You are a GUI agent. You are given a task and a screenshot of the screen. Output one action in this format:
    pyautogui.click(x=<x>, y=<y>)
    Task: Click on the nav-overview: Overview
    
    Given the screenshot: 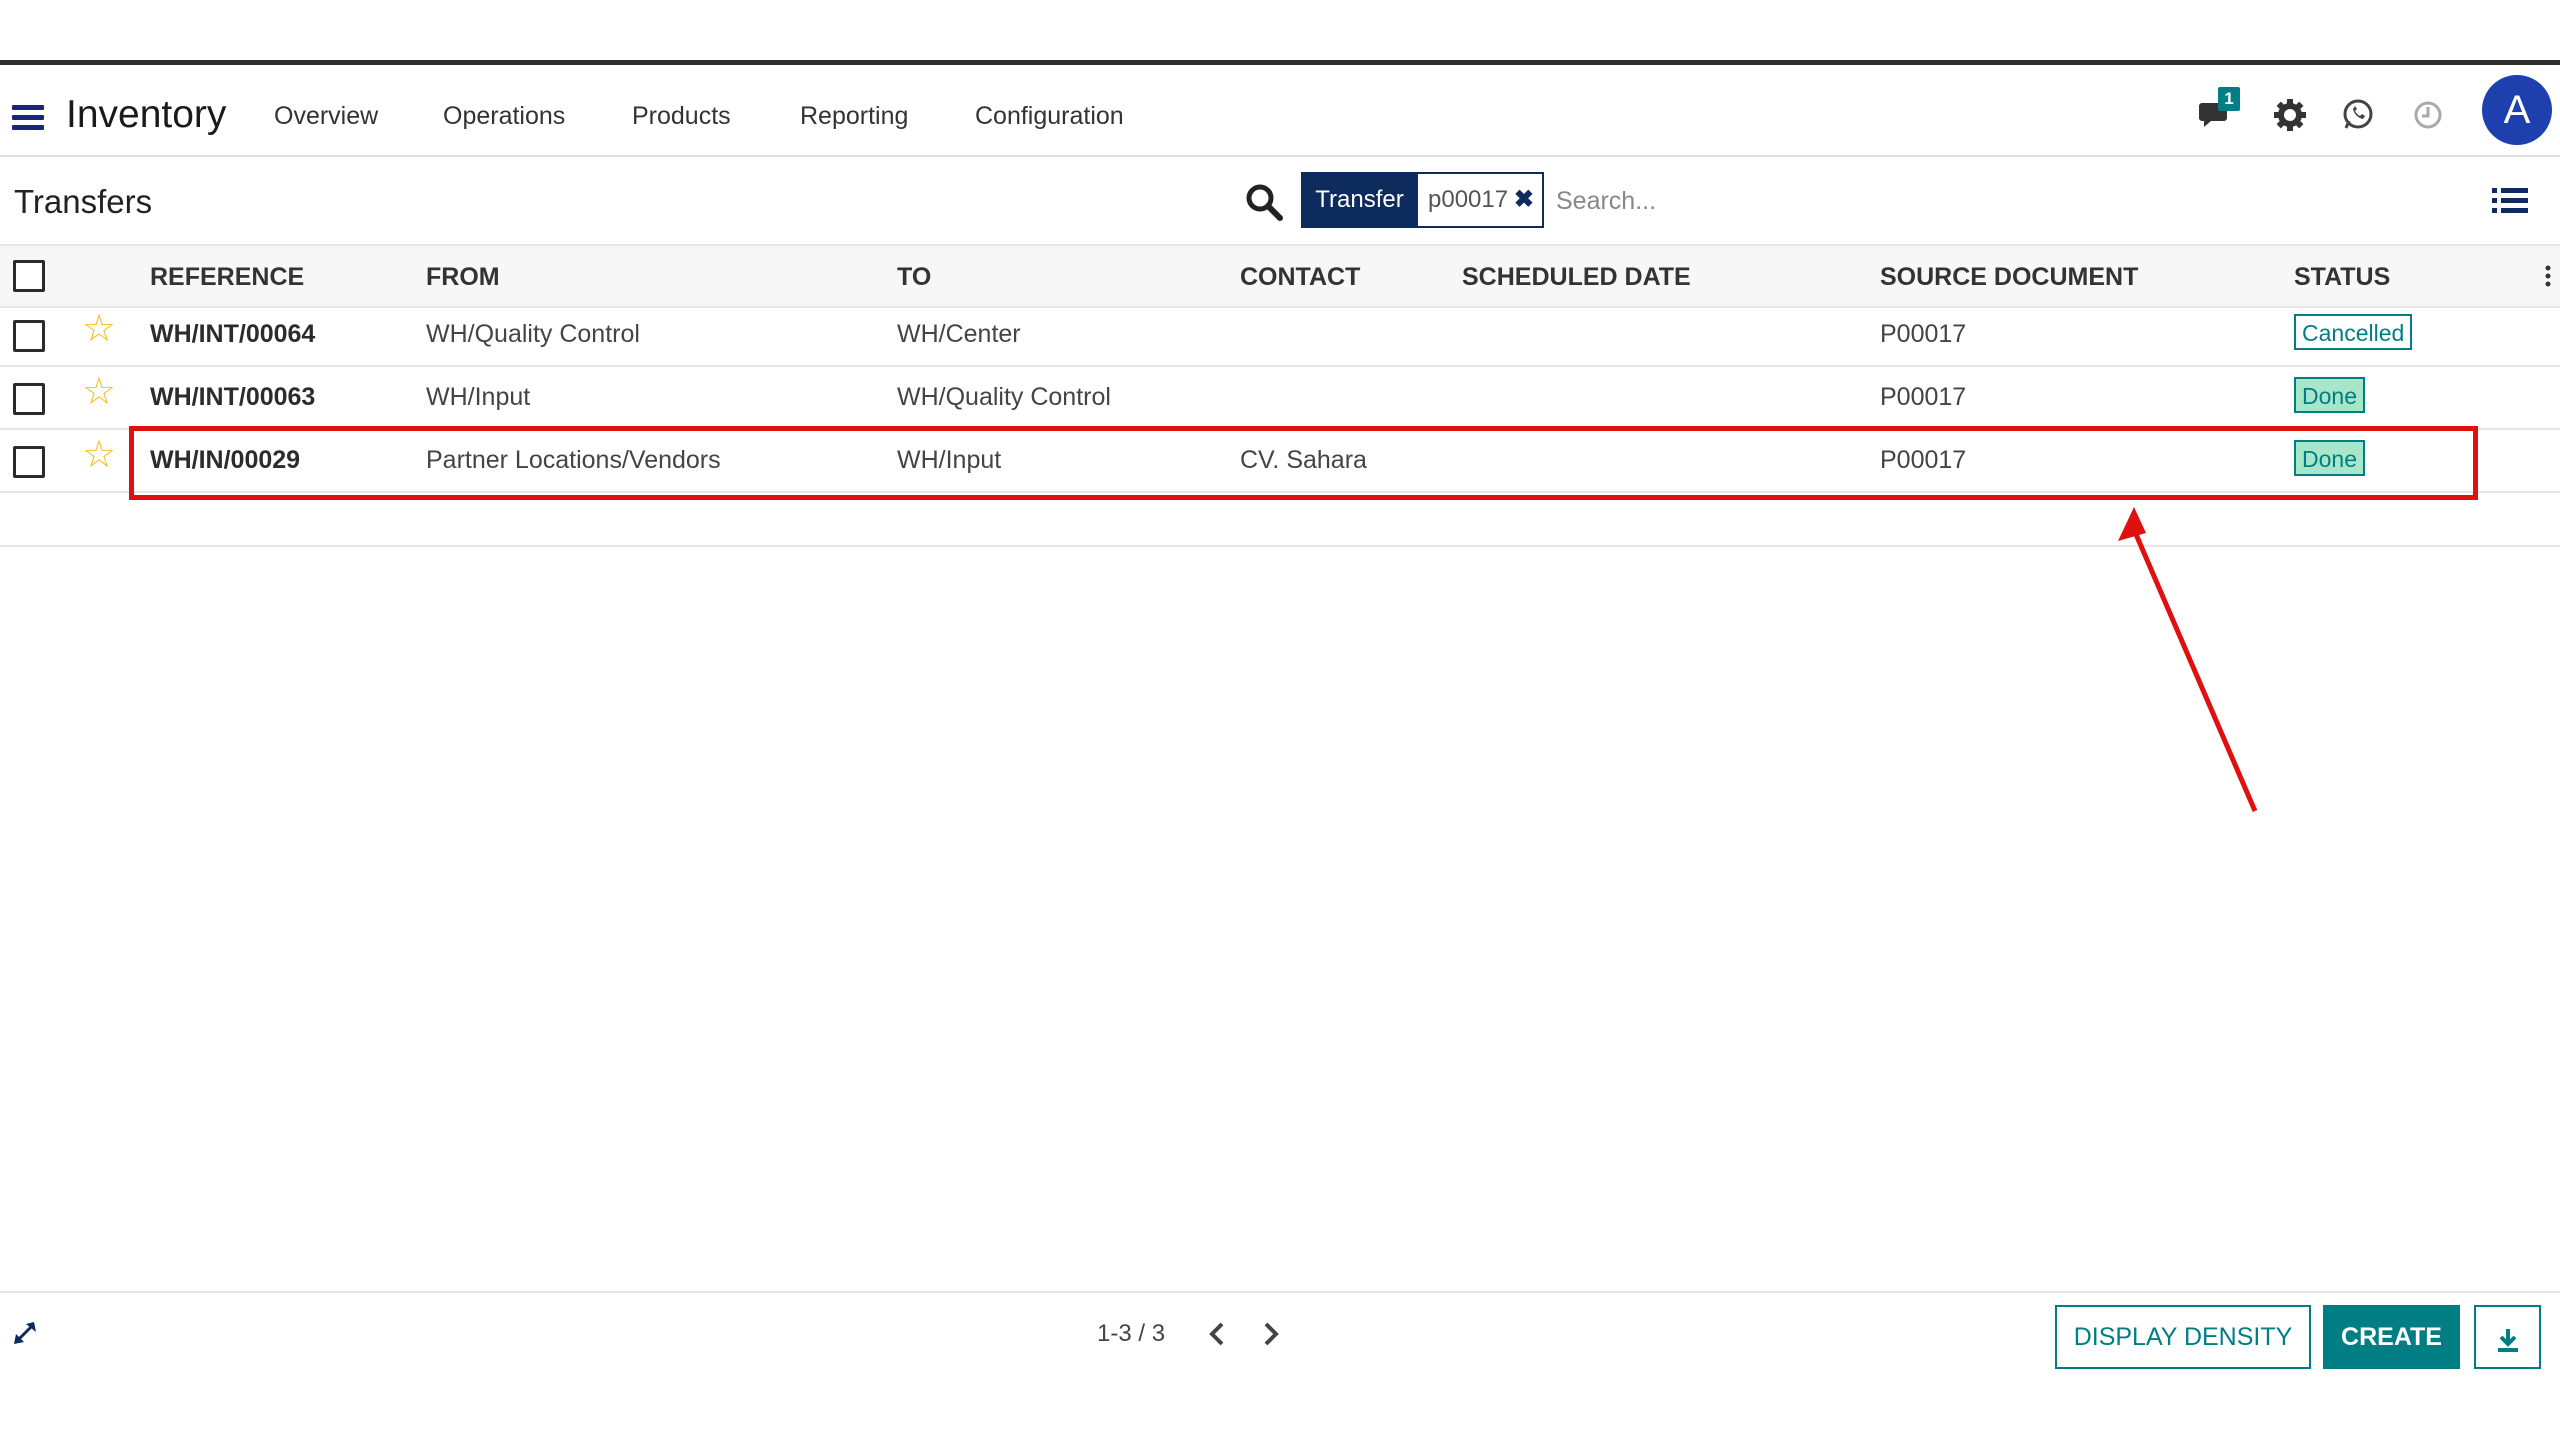 What is the action you would take?
    pyautogui.click(x=326, y=116)
    